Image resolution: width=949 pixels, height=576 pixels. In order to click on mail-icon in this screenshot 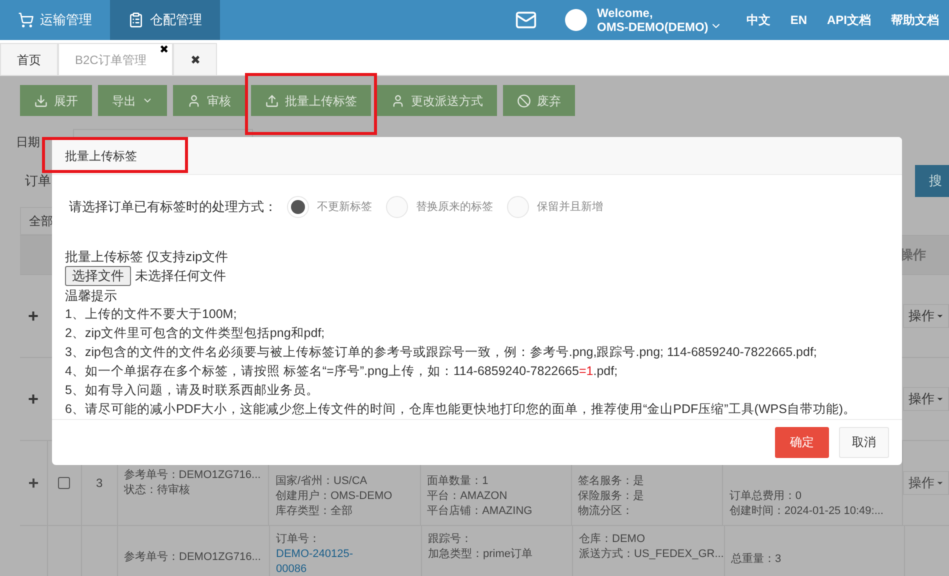, I will do `click(525, 20)`.